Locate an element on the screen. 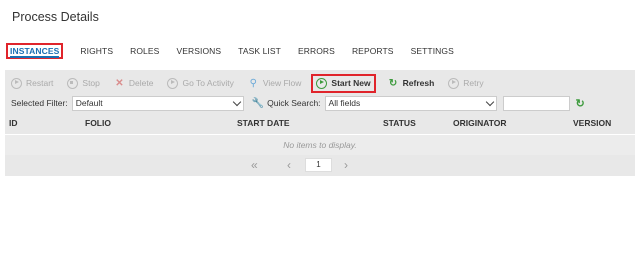  refresh-icon: ↻ is located at coordinates (393, 83).